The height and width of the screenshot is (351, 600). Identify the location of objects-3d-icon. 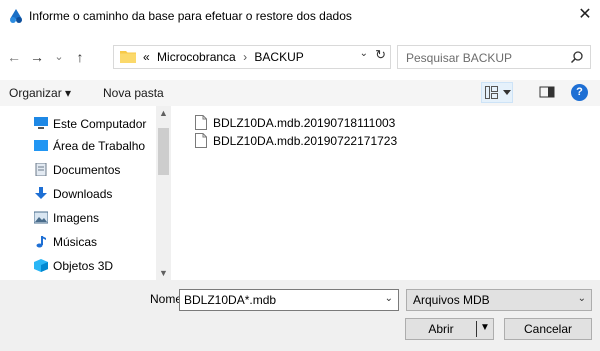
(41, 265).